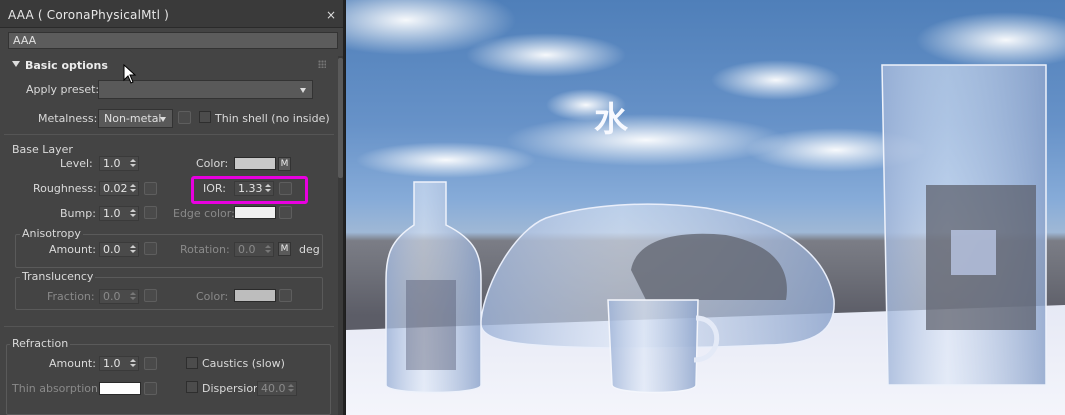  Describe the element at coordinates (150, 363) in the screenshot. I see `refraction-amount-map-button` at that location.